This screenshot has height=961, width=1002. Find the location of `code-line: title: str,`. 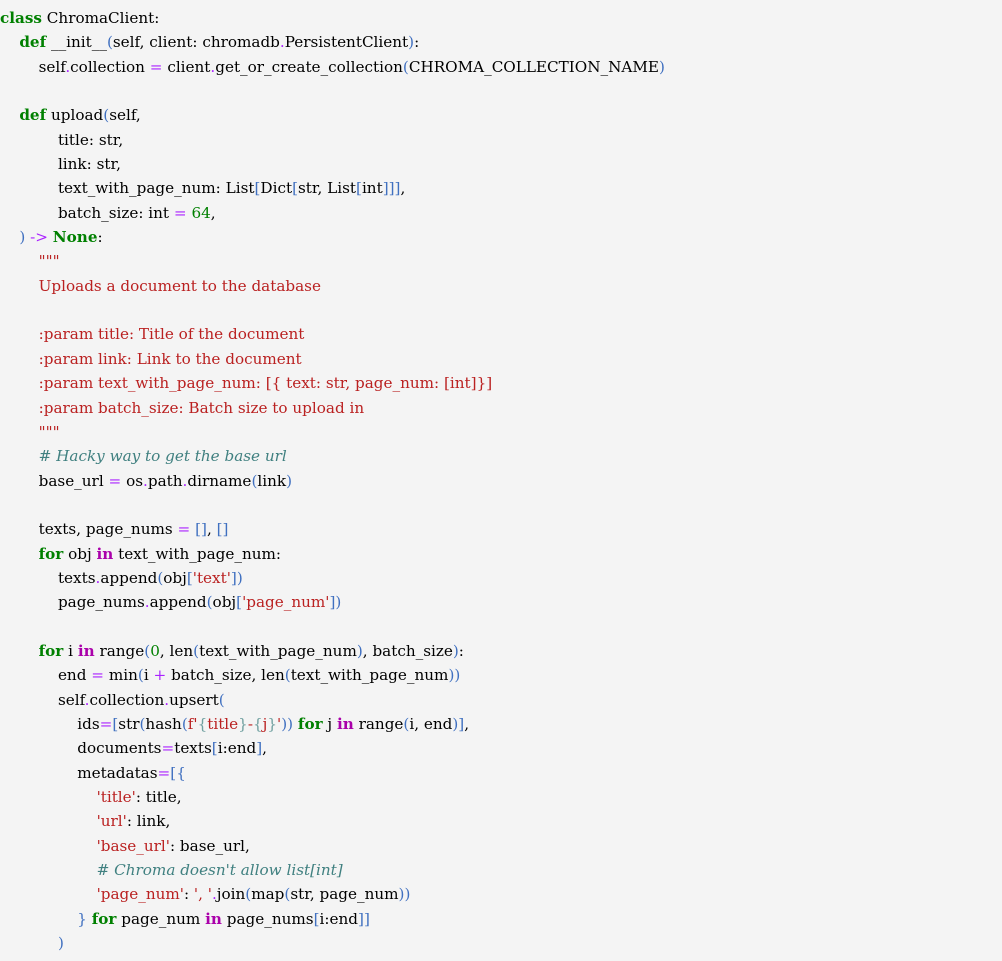

code-line: title: str, is located at coordinates (90, 139).